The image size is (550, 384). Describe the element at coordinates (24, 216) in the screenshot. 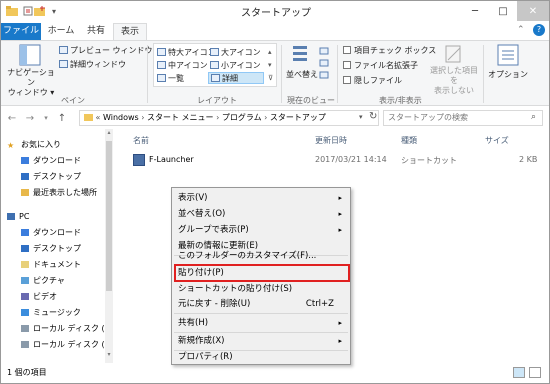

I see `nav-label: PC` at that location.